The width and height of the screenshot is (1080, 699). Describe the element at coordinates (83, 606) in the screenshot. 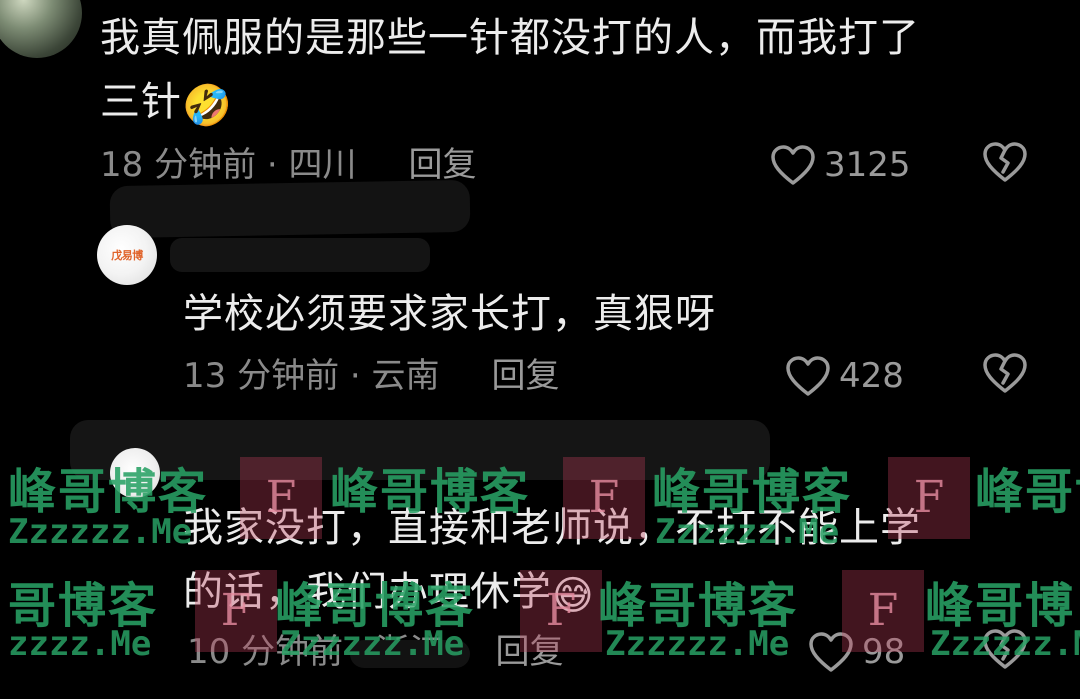

I see `watermark-text: 哥博客` at that location.